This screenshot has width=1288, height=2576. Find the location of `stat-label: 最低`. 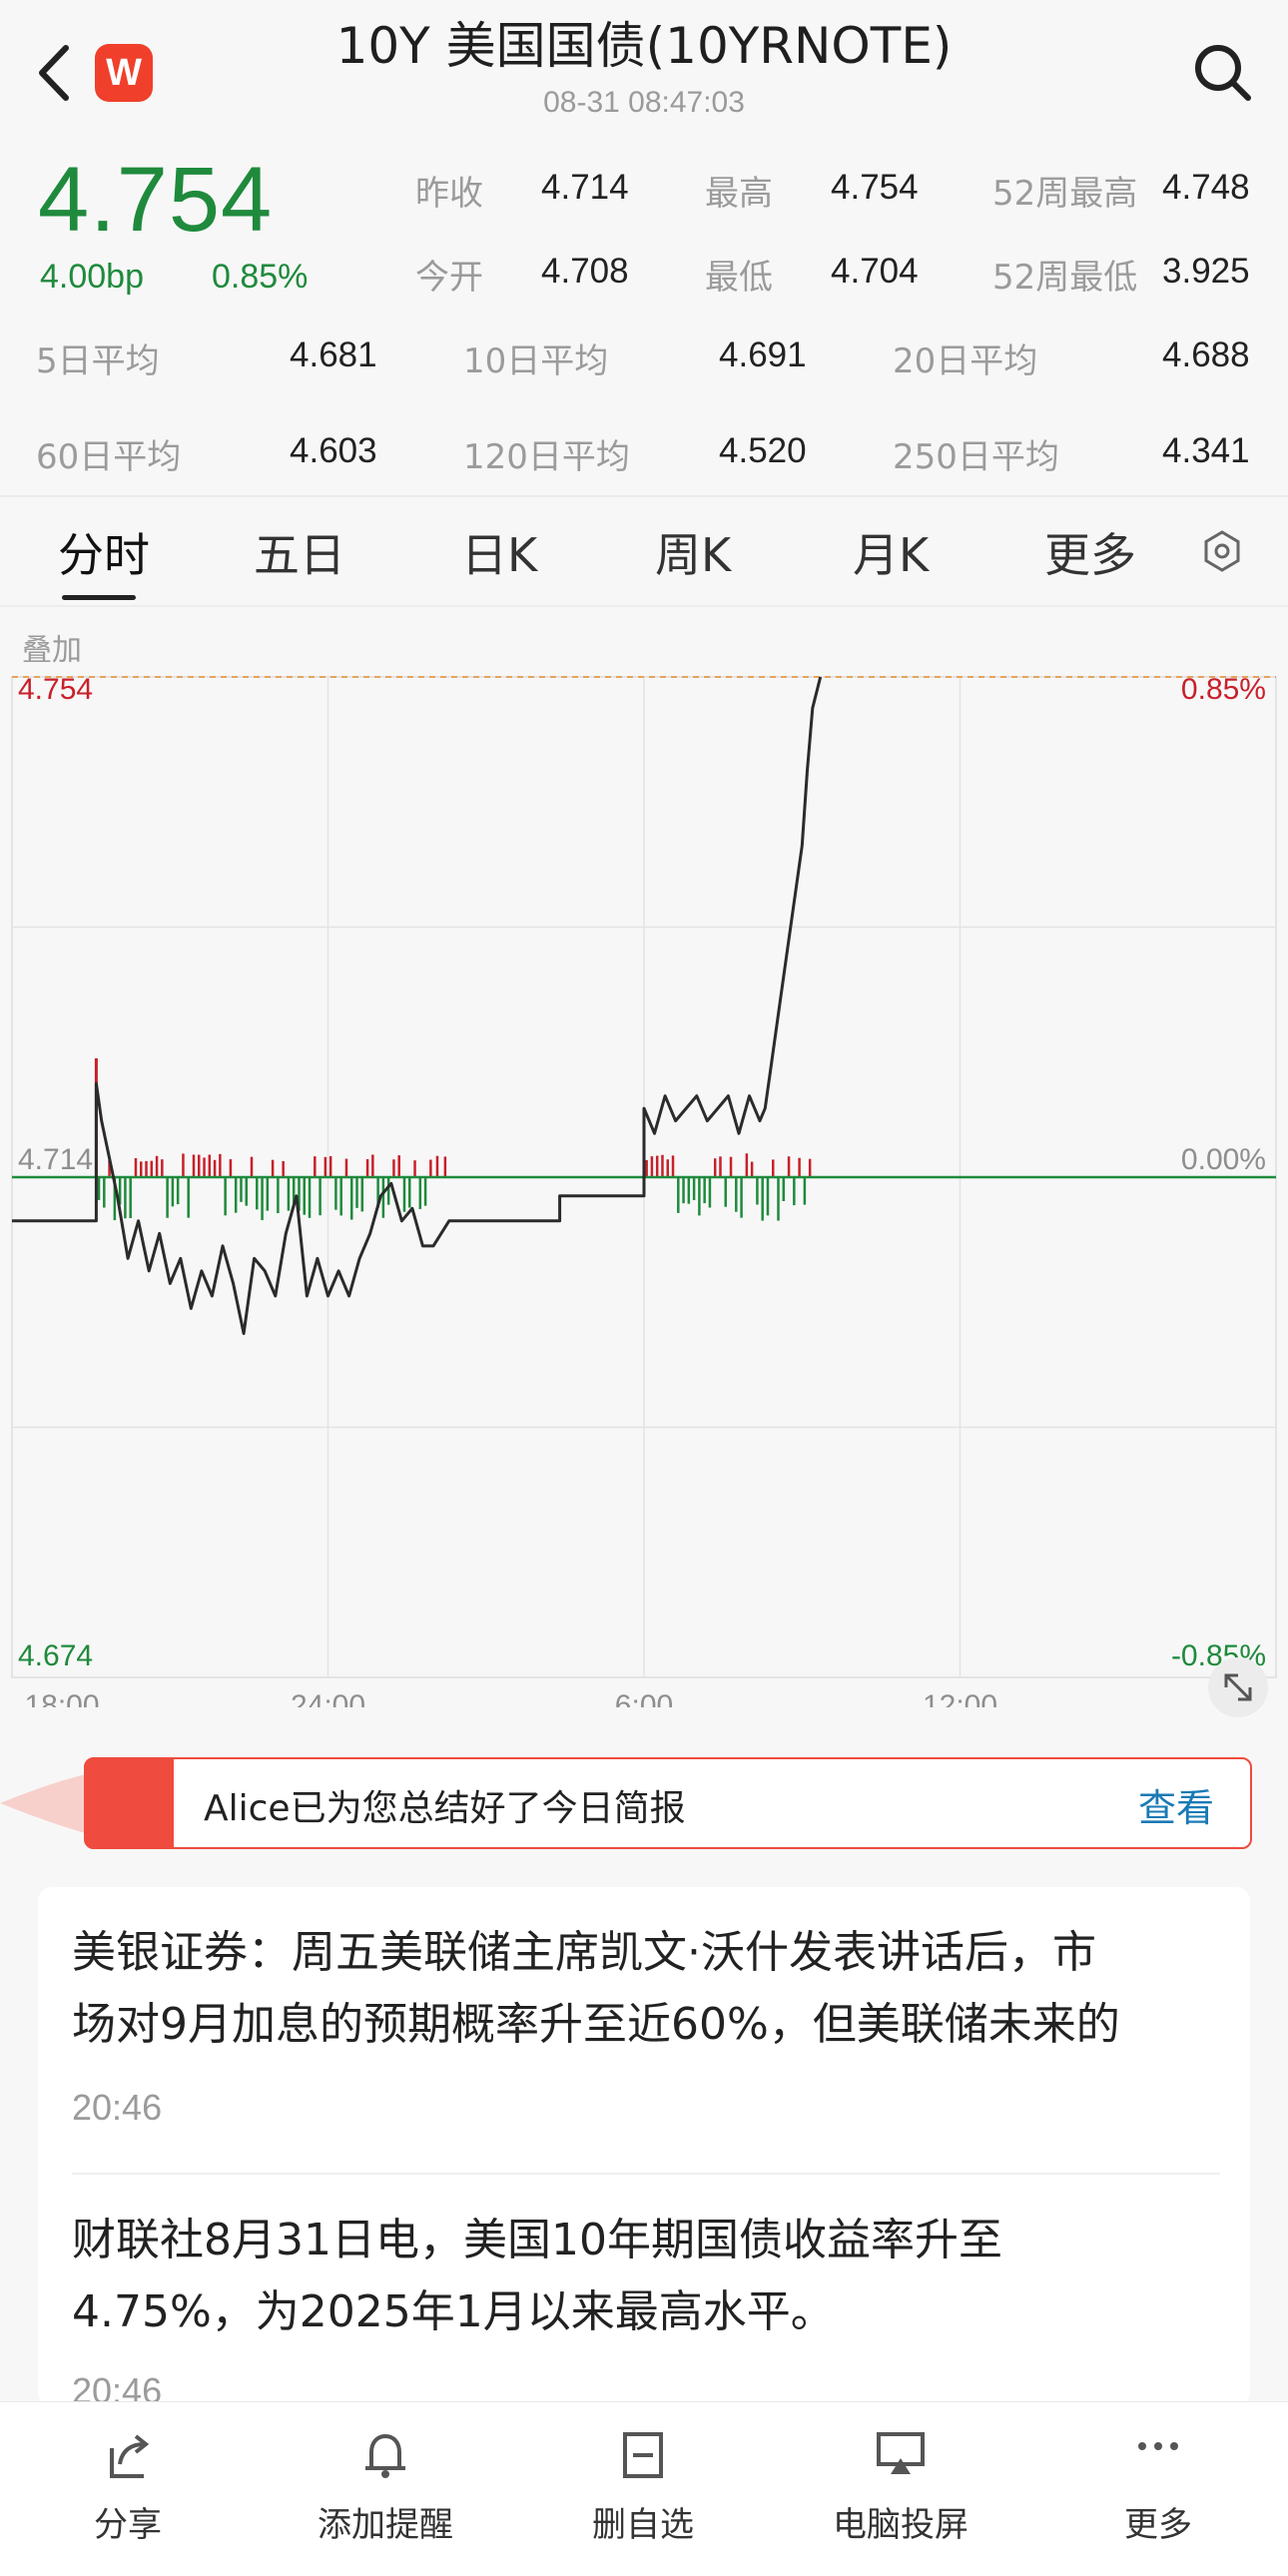

stat-label: 最低 is located at coordinates (739, 278).